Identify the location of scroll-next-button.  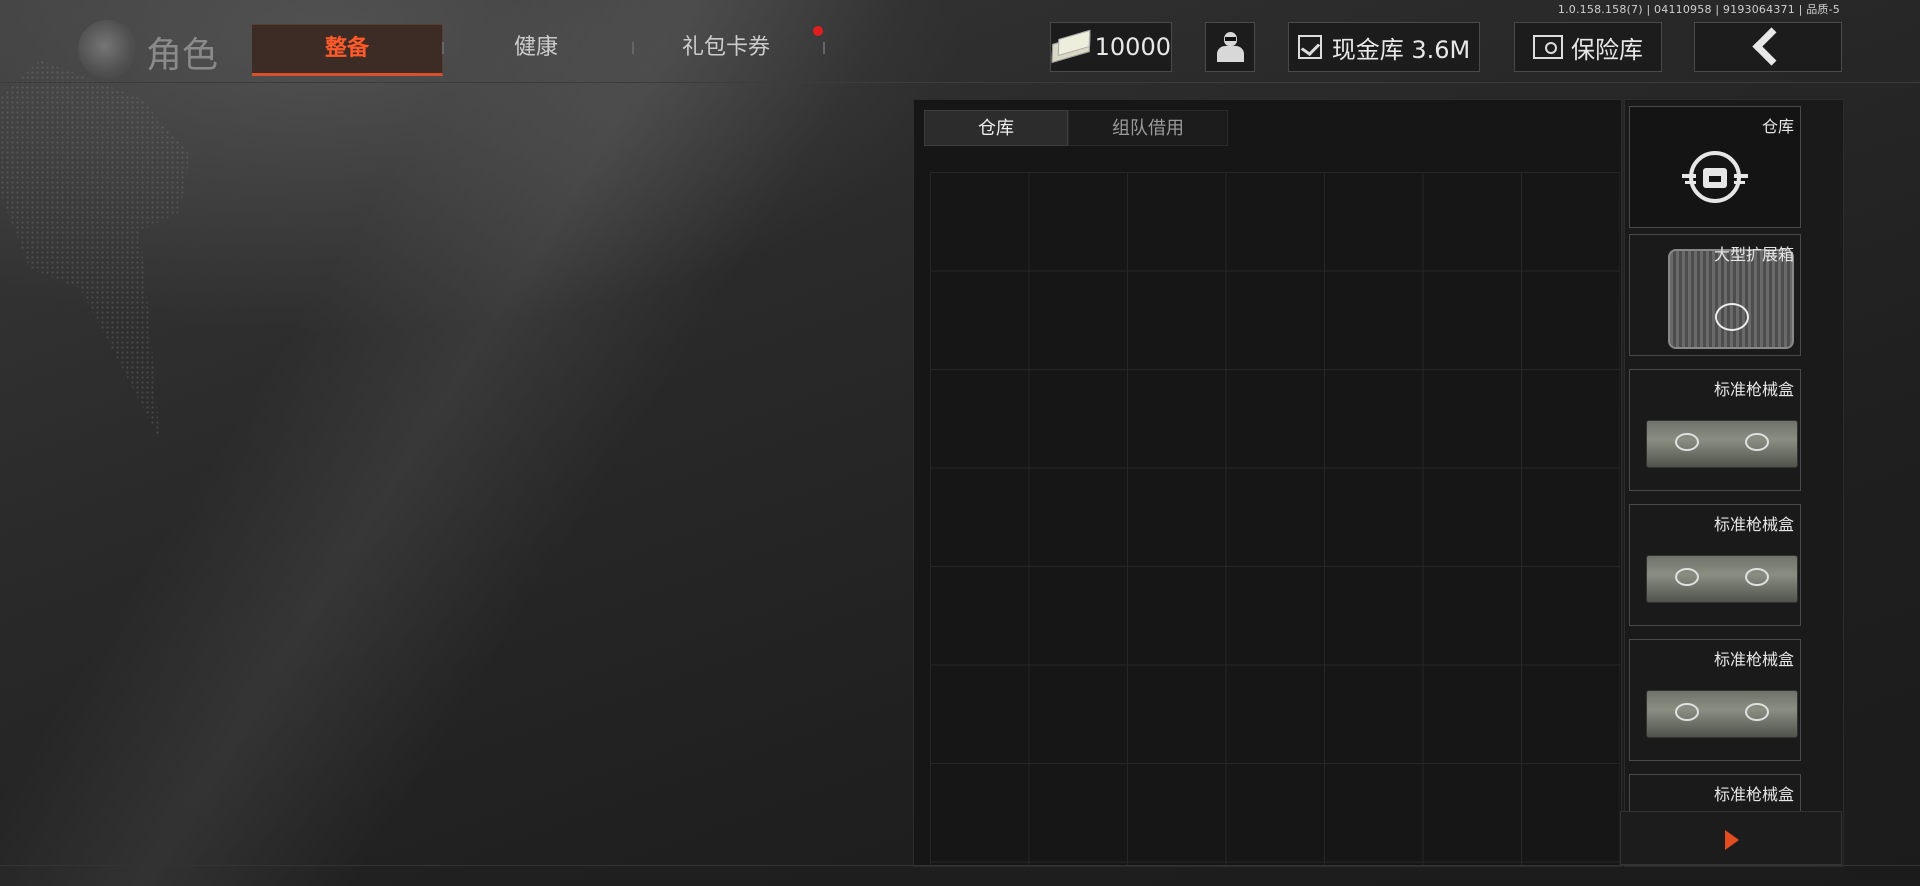
(1731, 838).